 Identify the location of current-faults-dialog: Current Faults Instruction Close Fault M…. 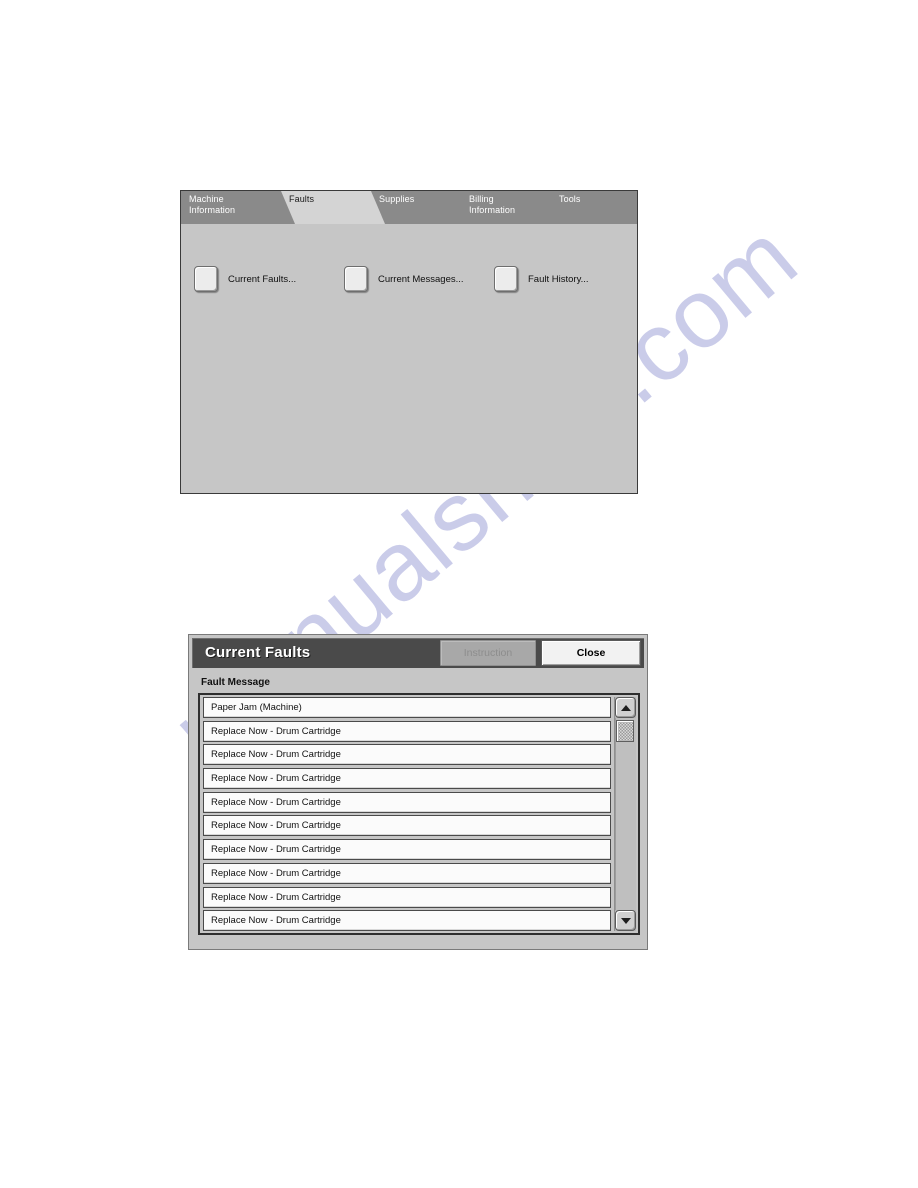
(418, 792).